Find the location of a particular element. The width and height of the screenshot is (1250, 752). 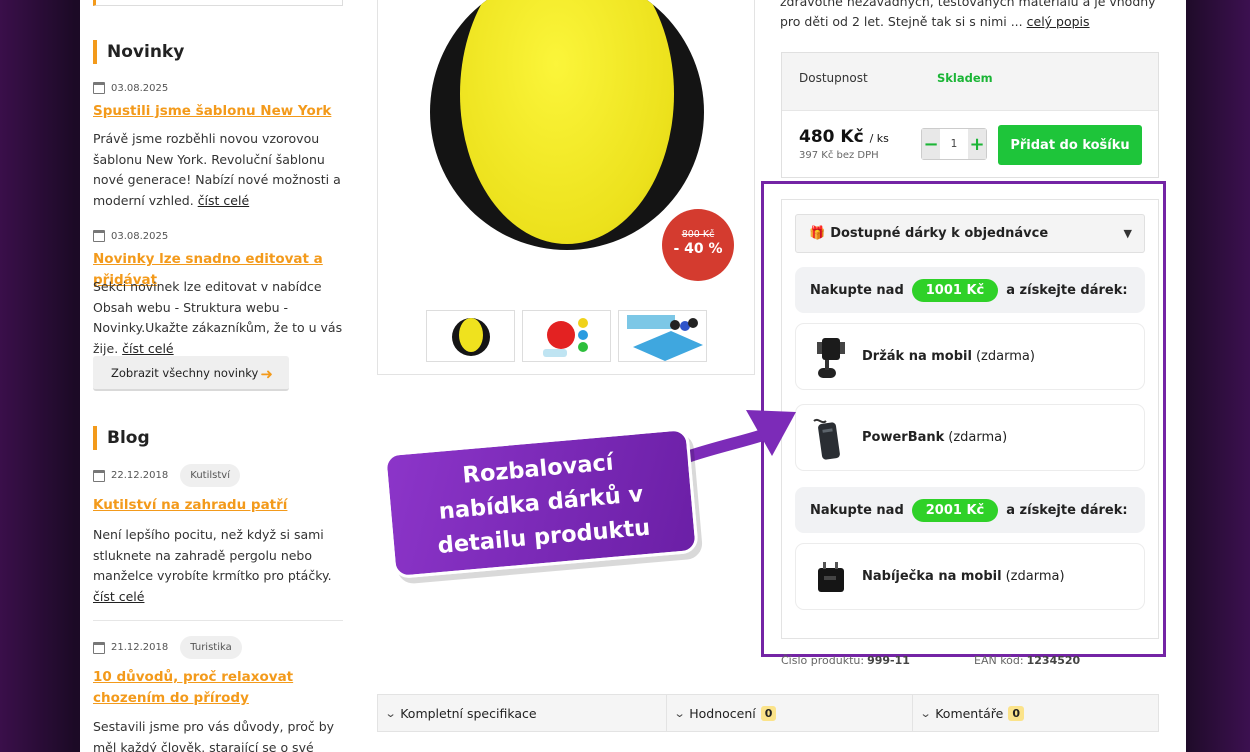

quantity-stepper: − 1 + is located at coordinates (954, 144).